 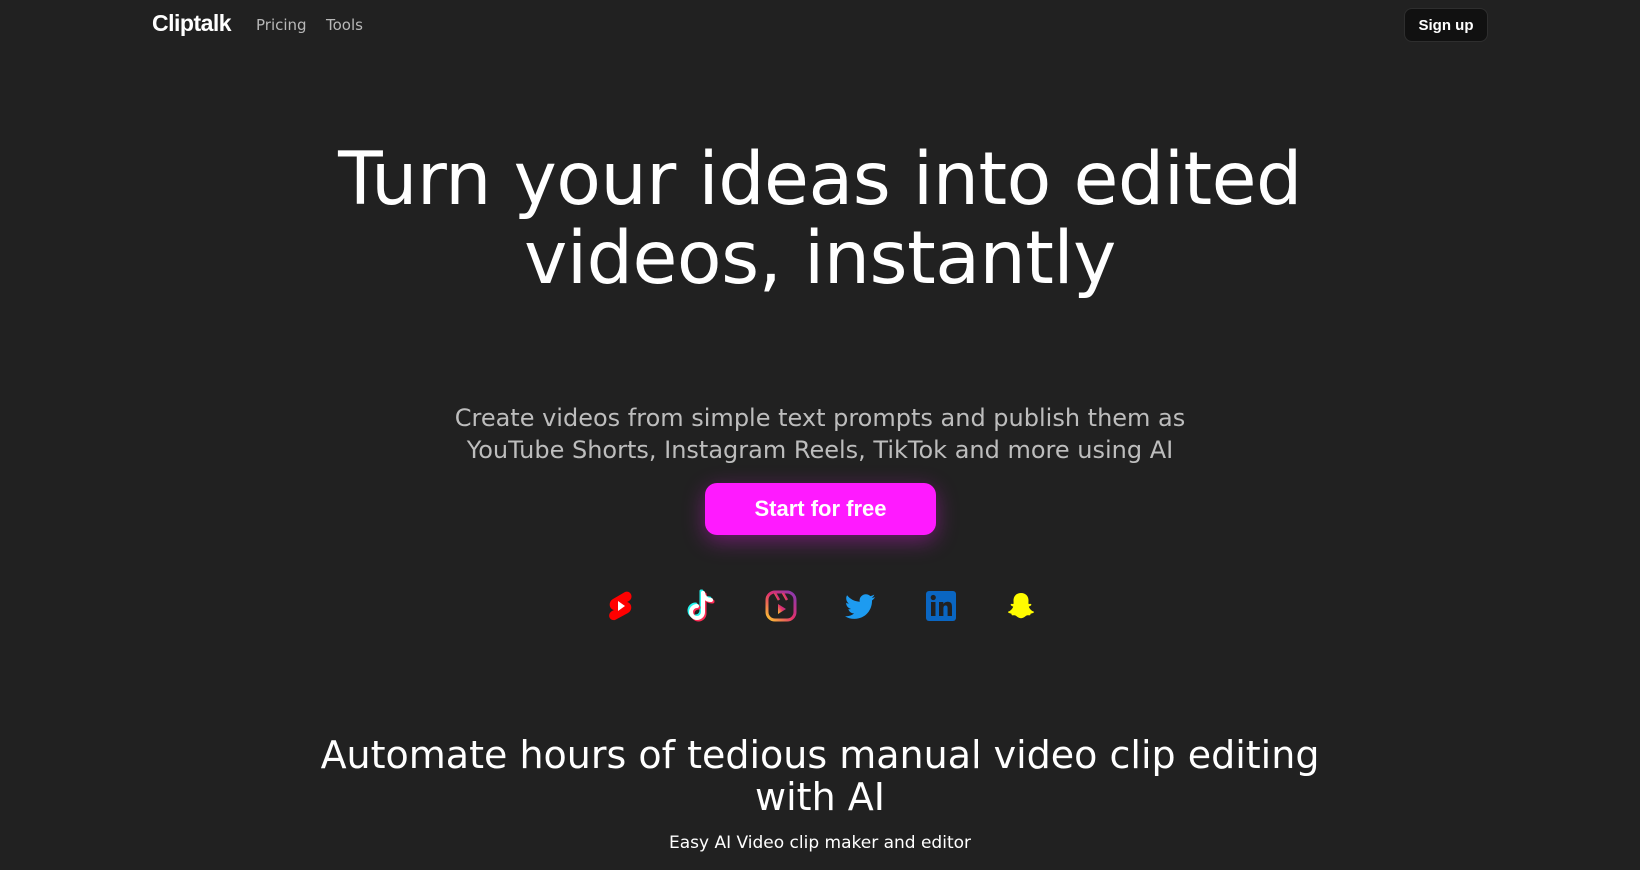 I want to click on youtube-shorts-icon, so click(x=620, y=606).